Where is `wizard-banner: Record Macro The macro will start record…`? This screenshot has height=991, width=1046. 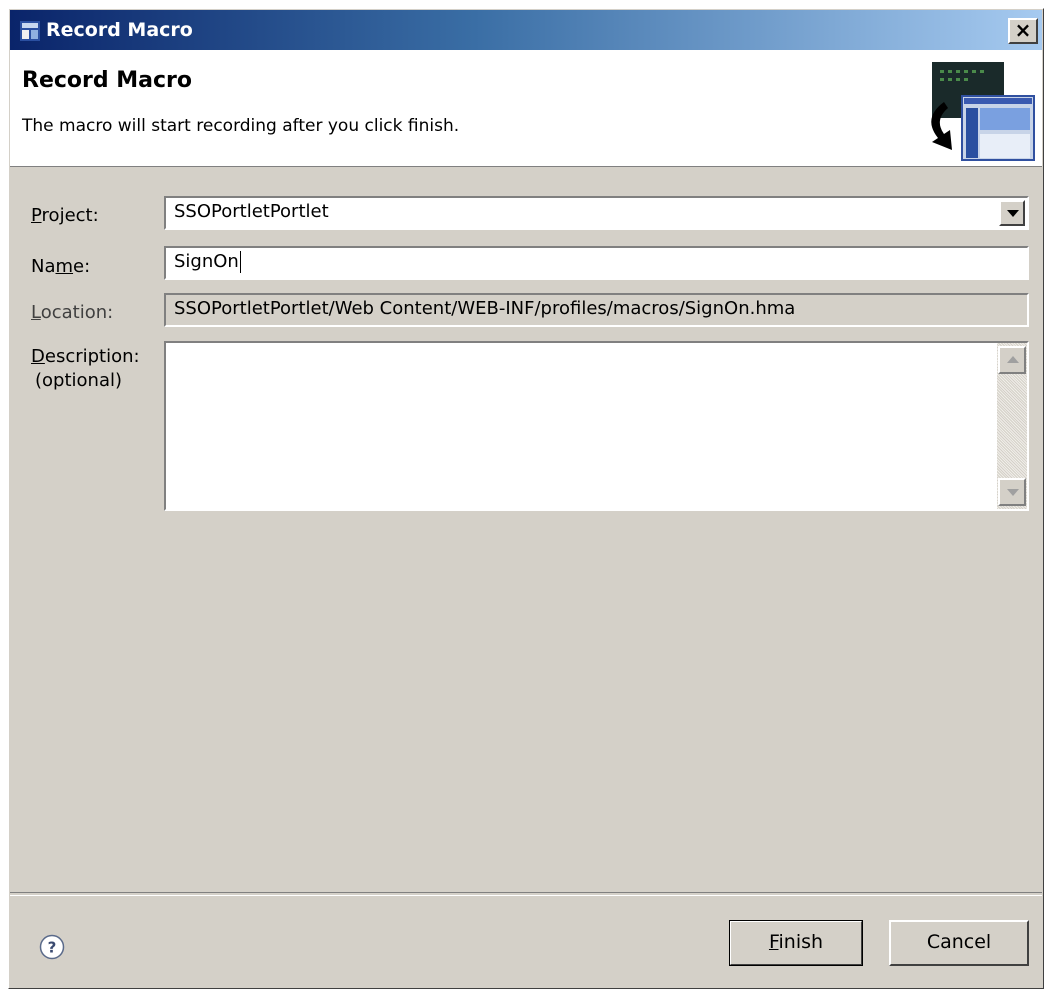 wizard-banner: Record Macro The macro will start record… is located at coordinates (526, 108).